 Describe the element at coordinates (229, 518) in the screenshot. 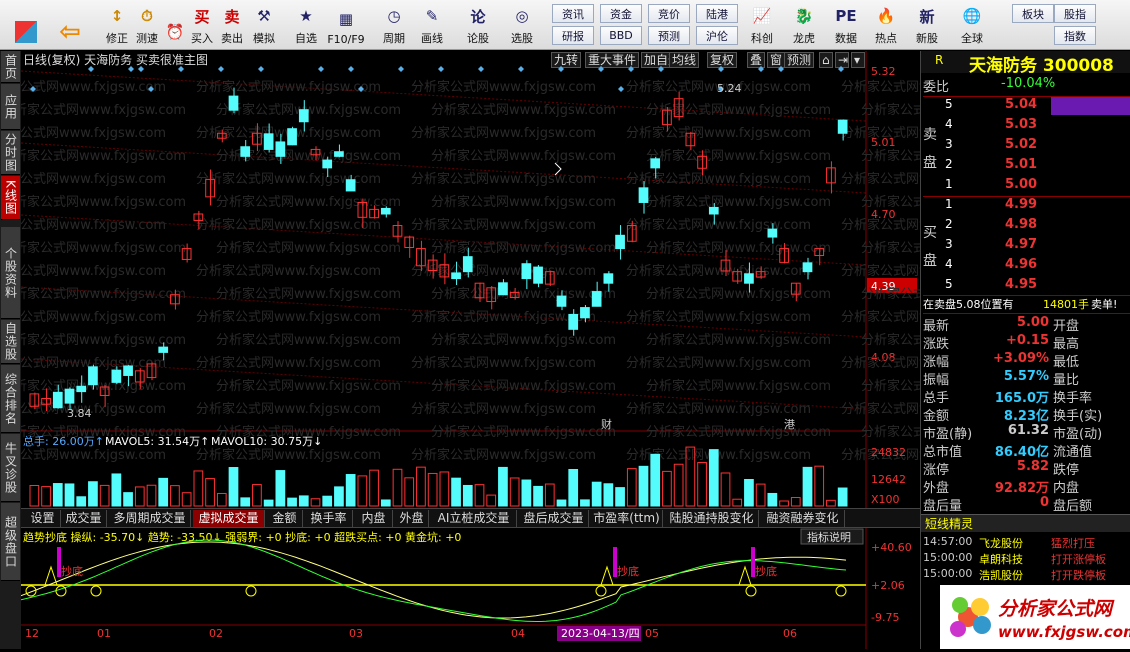

I see `indicator-tab-3: 虚拟成交量` at that location.